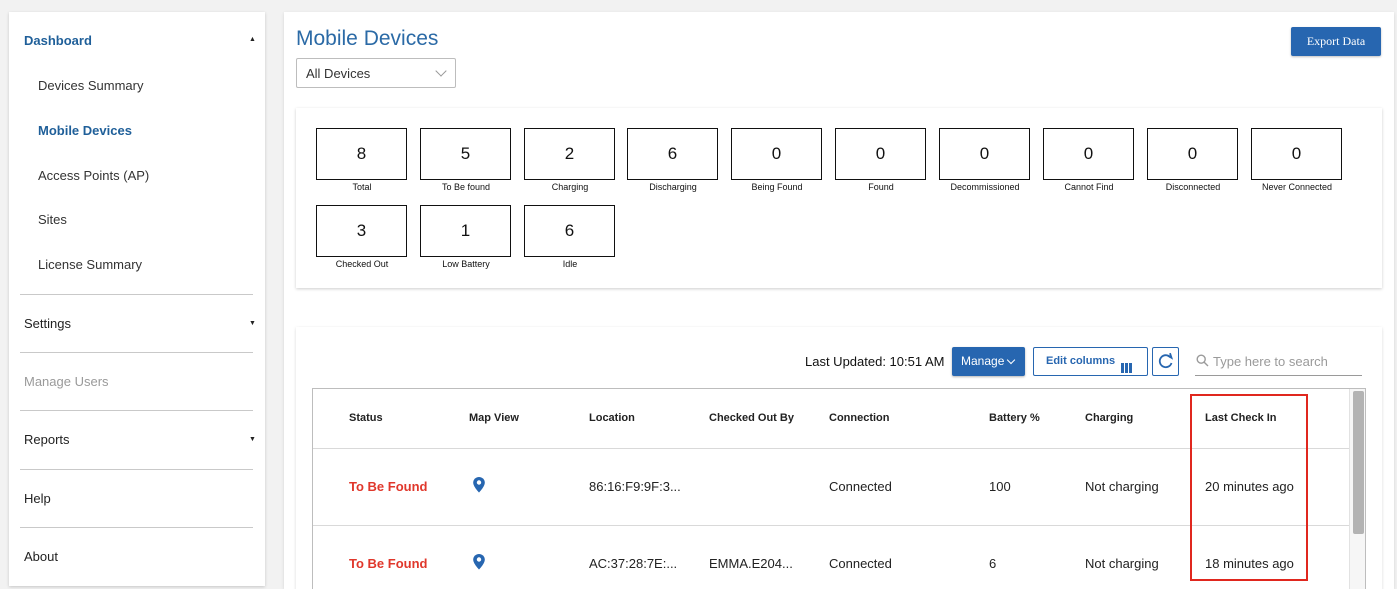  I want to click on stat-card: 2 Charging, so click(570, 160).